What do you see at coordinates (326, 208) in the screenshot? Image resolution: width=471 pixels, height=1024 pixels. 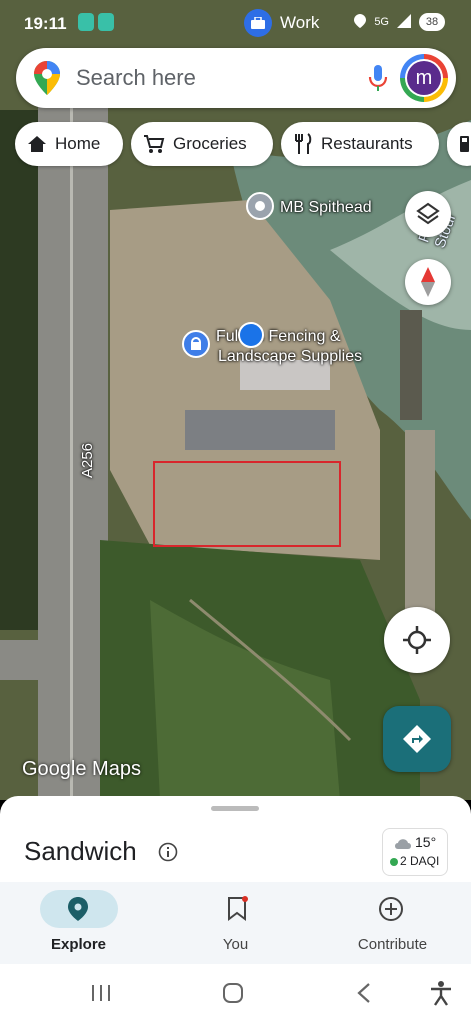 I see `label-mb-spithead: MB Spithead` at bounding box center [326, 208].